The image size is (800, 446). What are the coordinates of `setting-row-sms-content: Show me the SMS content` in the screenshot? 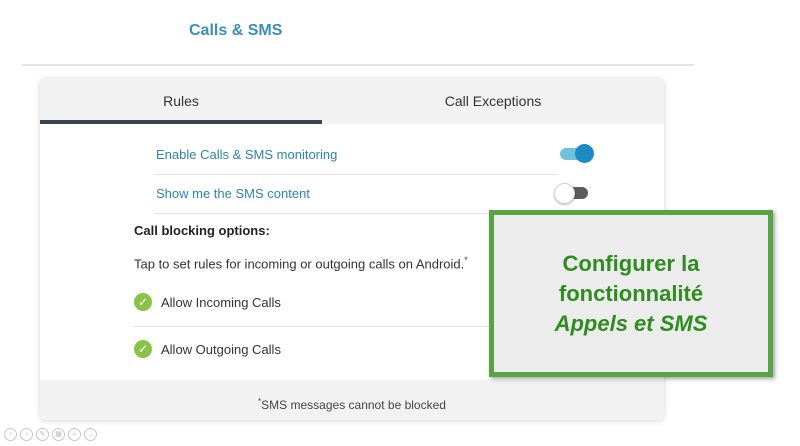 It's located at (371, 194).